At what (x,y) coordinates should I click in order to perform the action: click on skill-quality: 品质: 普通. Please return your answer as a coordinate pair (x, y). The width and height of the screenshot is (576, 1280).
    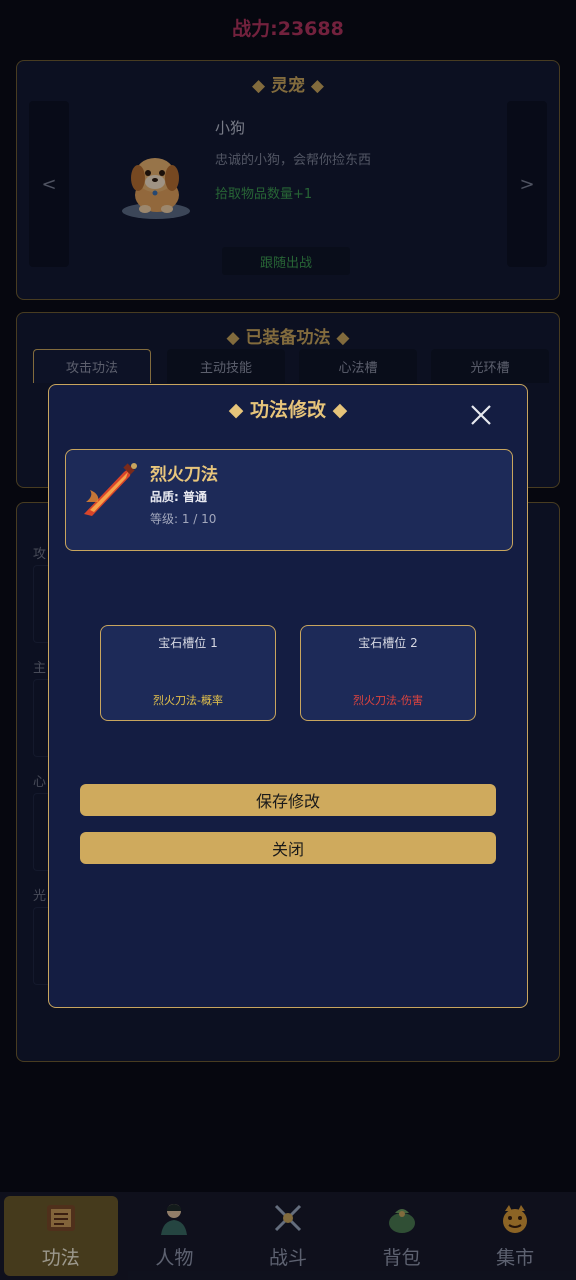
    Looking at the image, I should click on (178, 497).